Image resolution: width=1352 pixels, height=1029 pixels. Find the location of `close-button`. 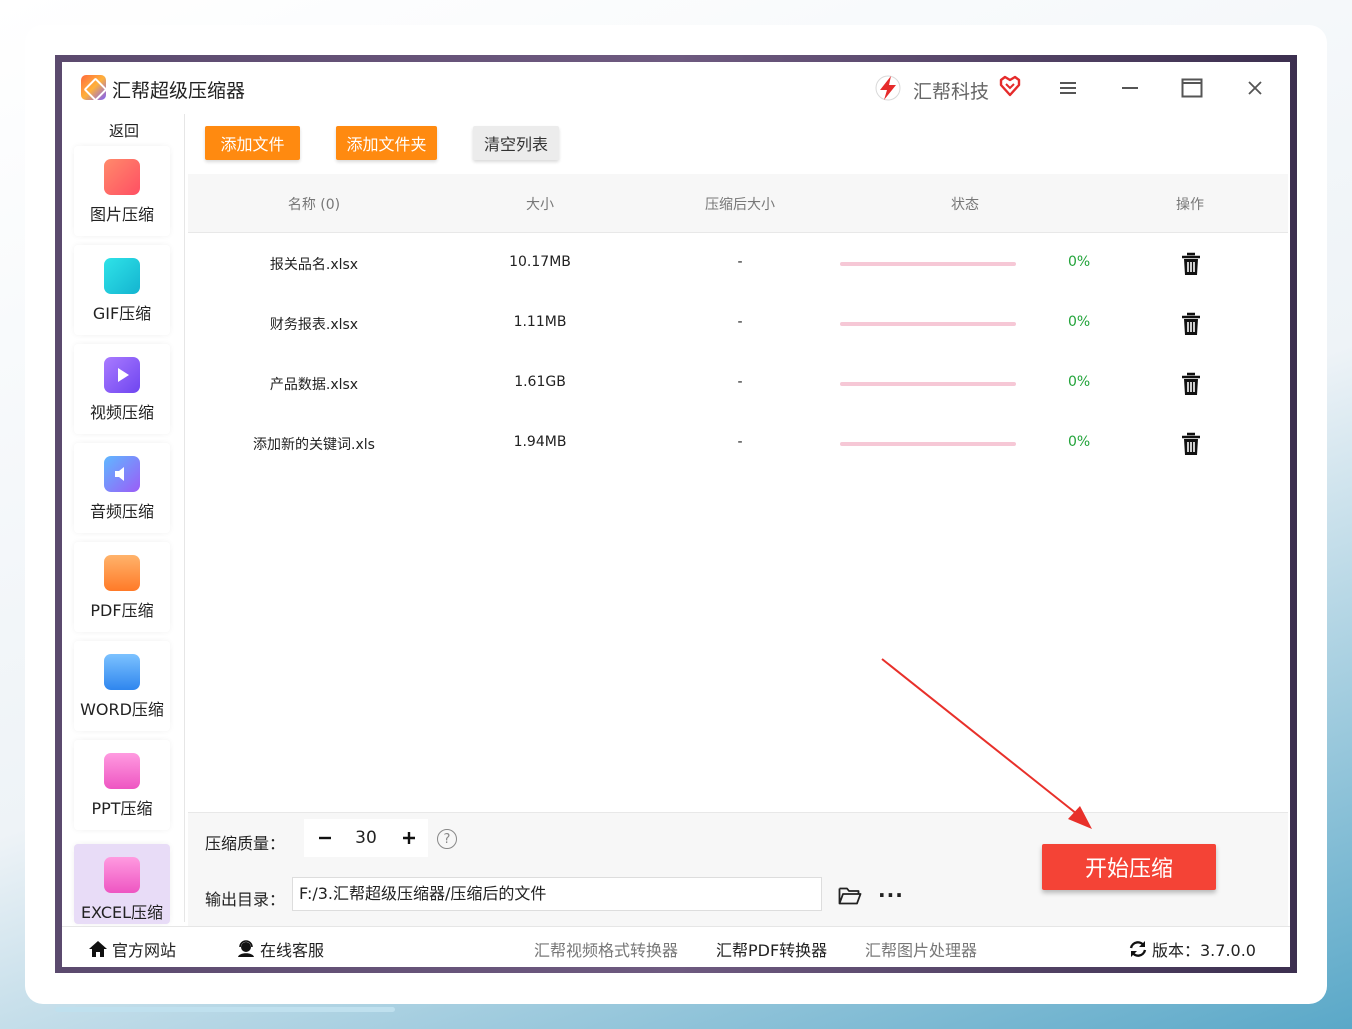

close-button is located at coordinates (1255, 88).